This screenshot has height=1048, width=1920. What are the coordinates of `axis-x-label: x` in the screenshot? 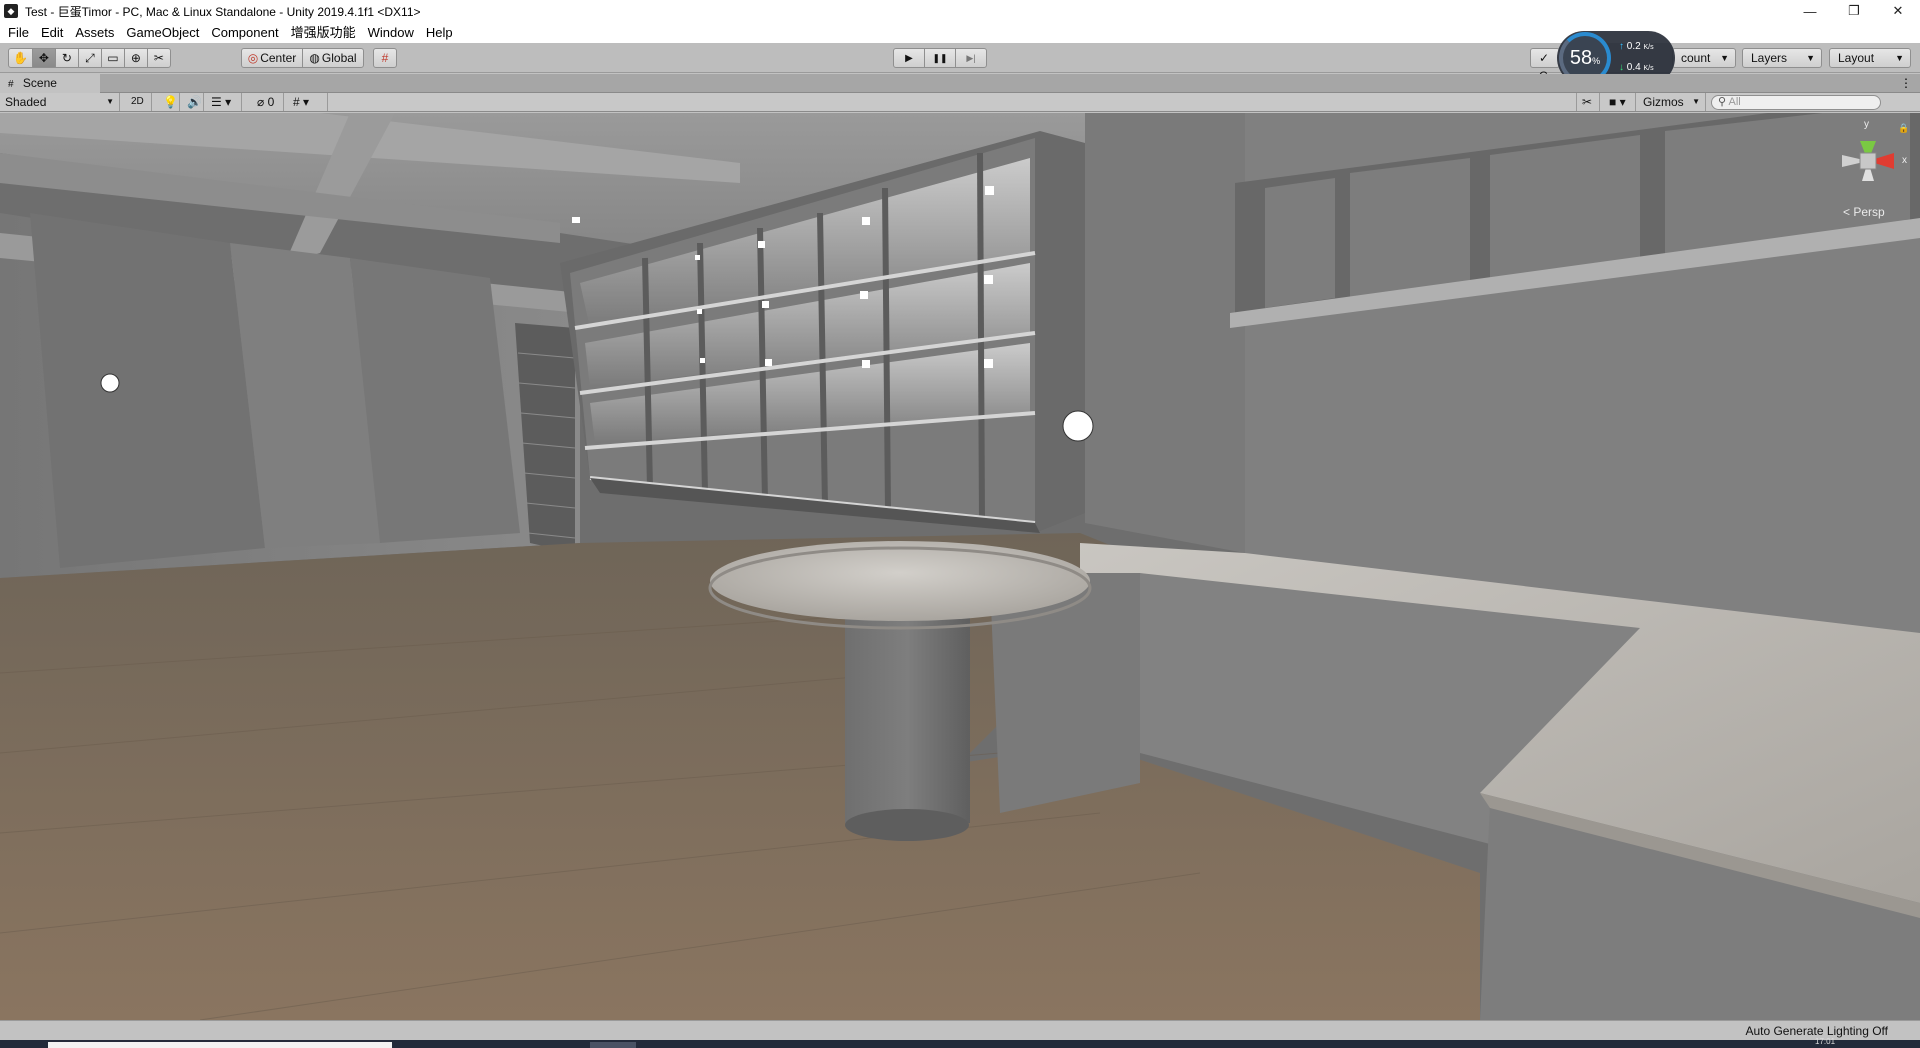 It's located at (1904, 160).